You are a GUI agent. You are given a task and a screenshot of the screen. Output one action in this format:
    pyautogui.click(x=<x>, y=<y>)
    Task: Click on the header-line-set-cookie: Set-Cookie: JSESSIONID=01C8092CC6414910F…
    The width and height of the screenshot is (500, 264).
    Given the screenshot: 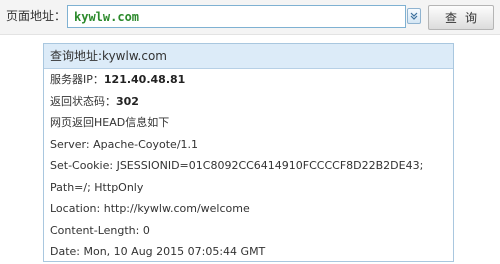 What is the action you would take?
    pyautogui.click(x=237, y=165)
    